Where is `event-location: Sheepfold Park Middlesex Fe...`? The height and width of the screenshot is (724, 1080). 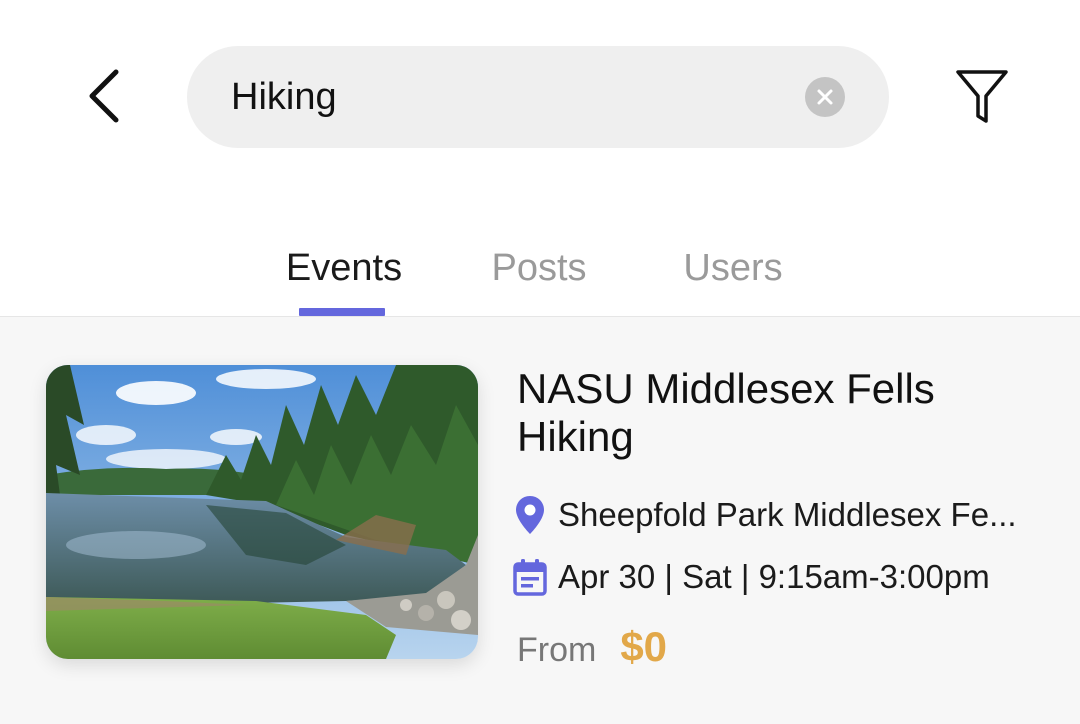
event-location: Sheepfold Park Middlesex Fe... is located at coordinates (787, 514).